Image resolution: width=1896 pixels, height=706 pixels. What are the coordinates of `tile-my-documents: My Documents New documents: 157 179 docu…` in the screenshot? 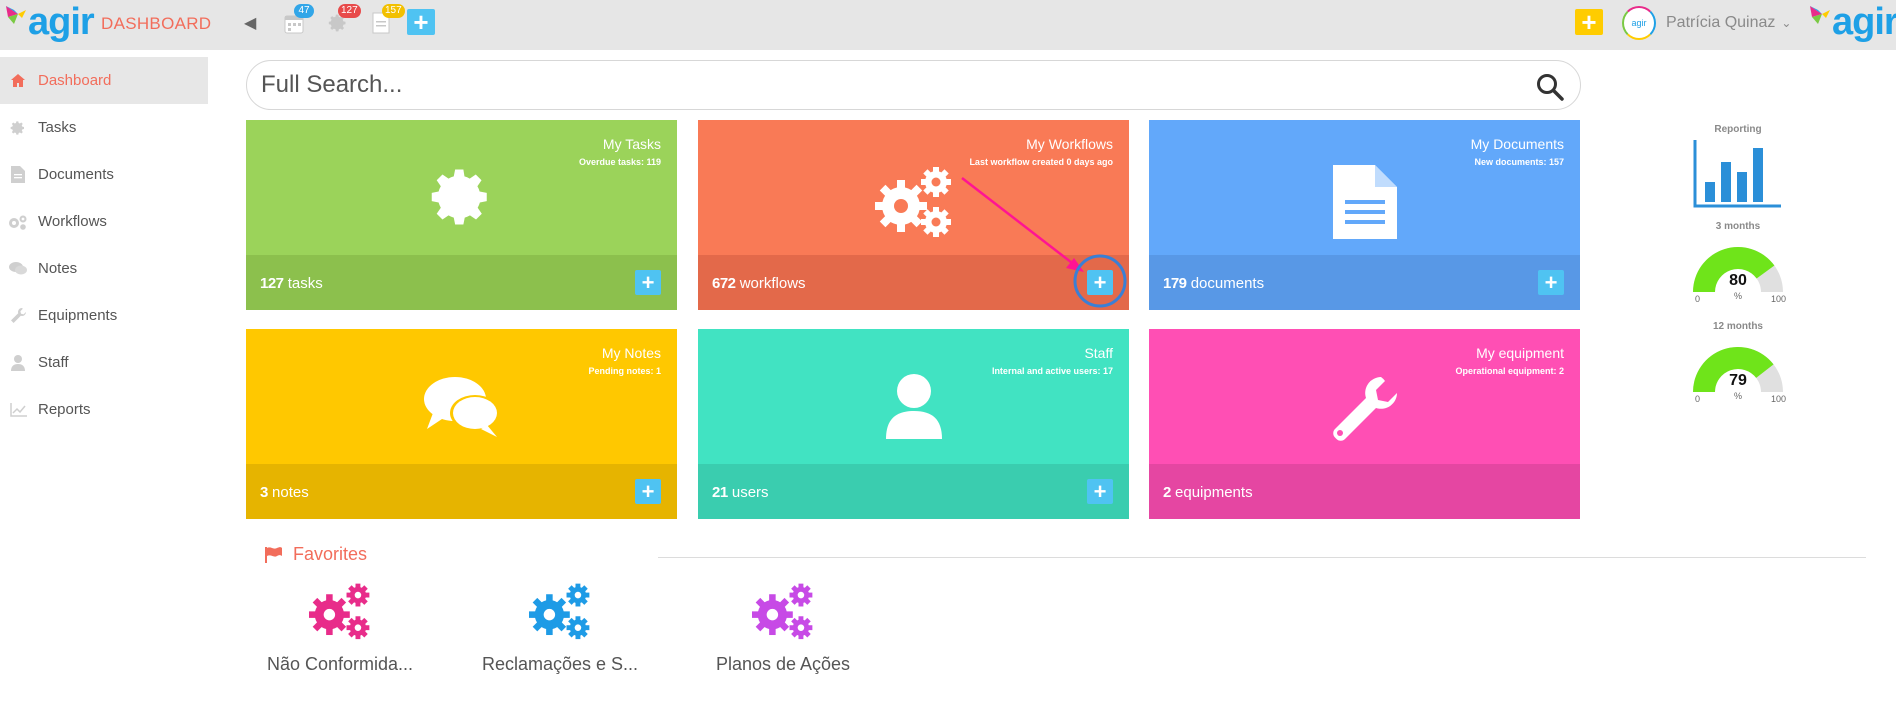 It's located at (1364, 215).